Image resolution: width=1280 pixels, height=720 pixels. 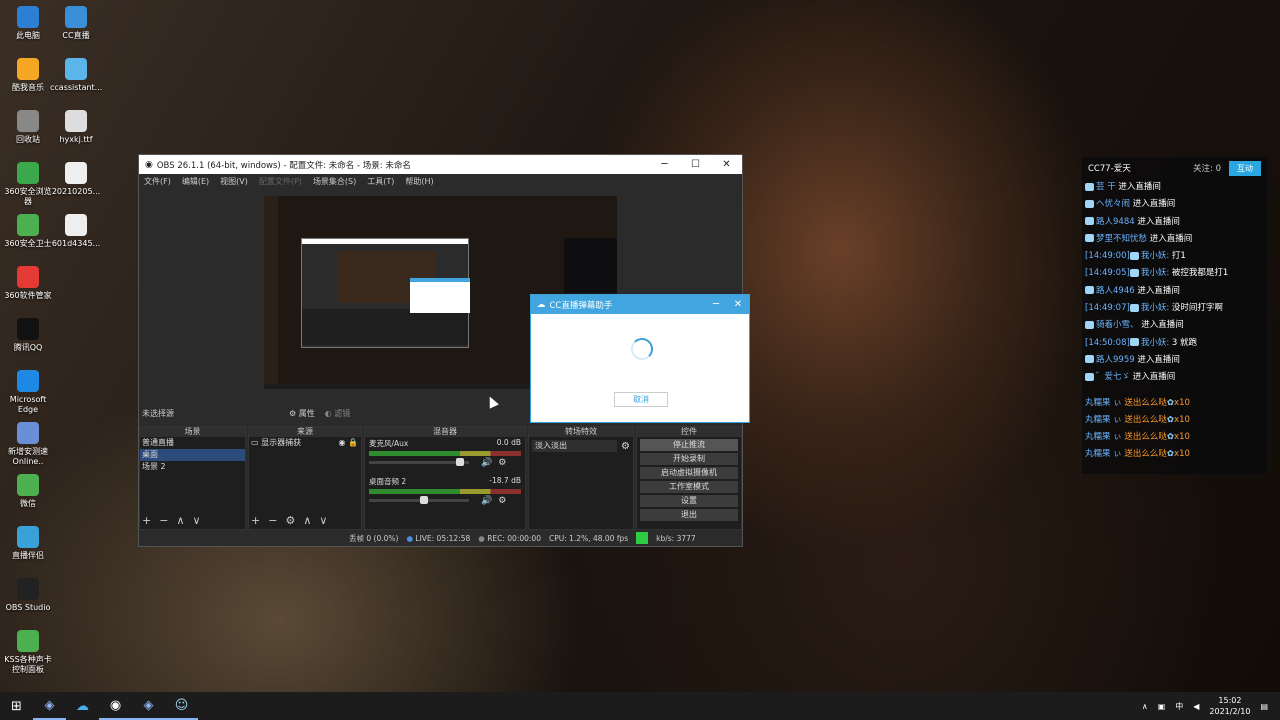 What do you see at coordinates (76, 23) in the screenshot?
I see `desktop-icon: CC直播` at bounding box center [76, 23].